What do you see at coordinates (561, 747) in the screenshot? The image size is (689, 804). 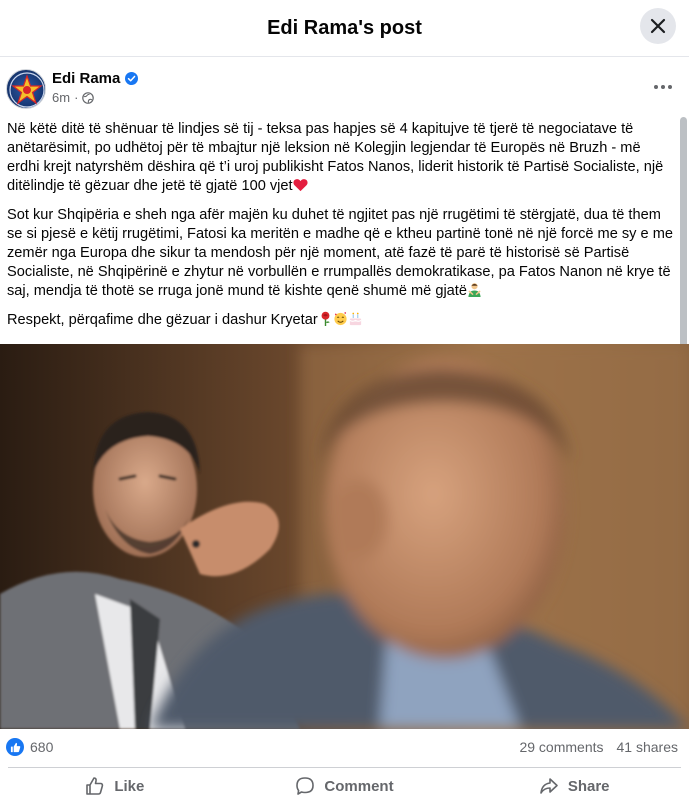 I see `comments-count: 29 comments` at bounding box center [561, 747].